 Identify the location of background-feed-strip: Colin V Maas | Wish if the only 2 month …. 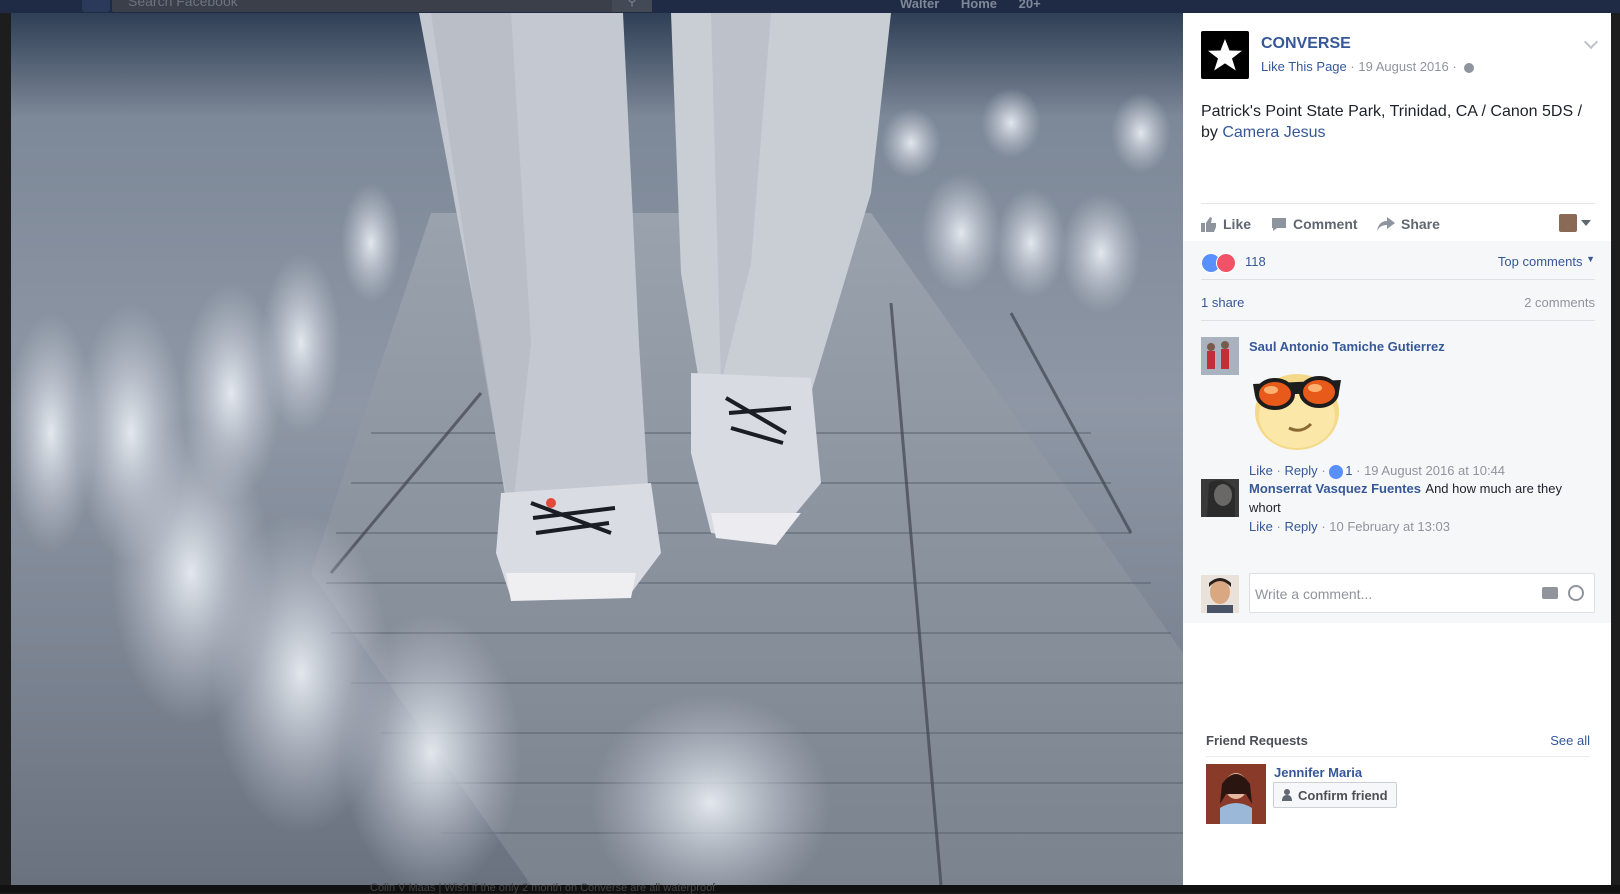
(810, 888).